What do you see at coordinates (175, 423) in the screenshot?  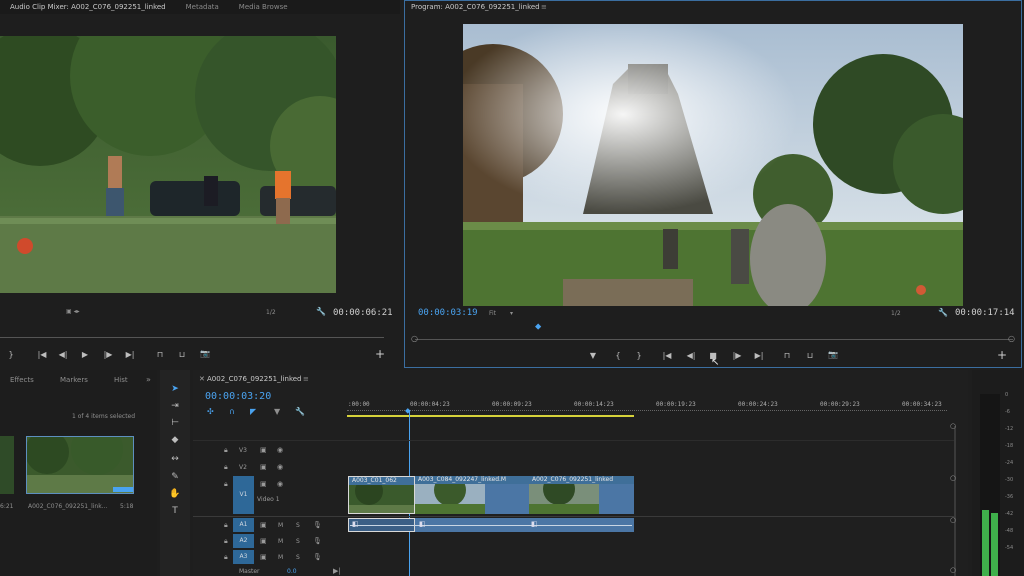 I see `ripple-edit-tool-icon: ⊢` at bounding box center [175, 423].